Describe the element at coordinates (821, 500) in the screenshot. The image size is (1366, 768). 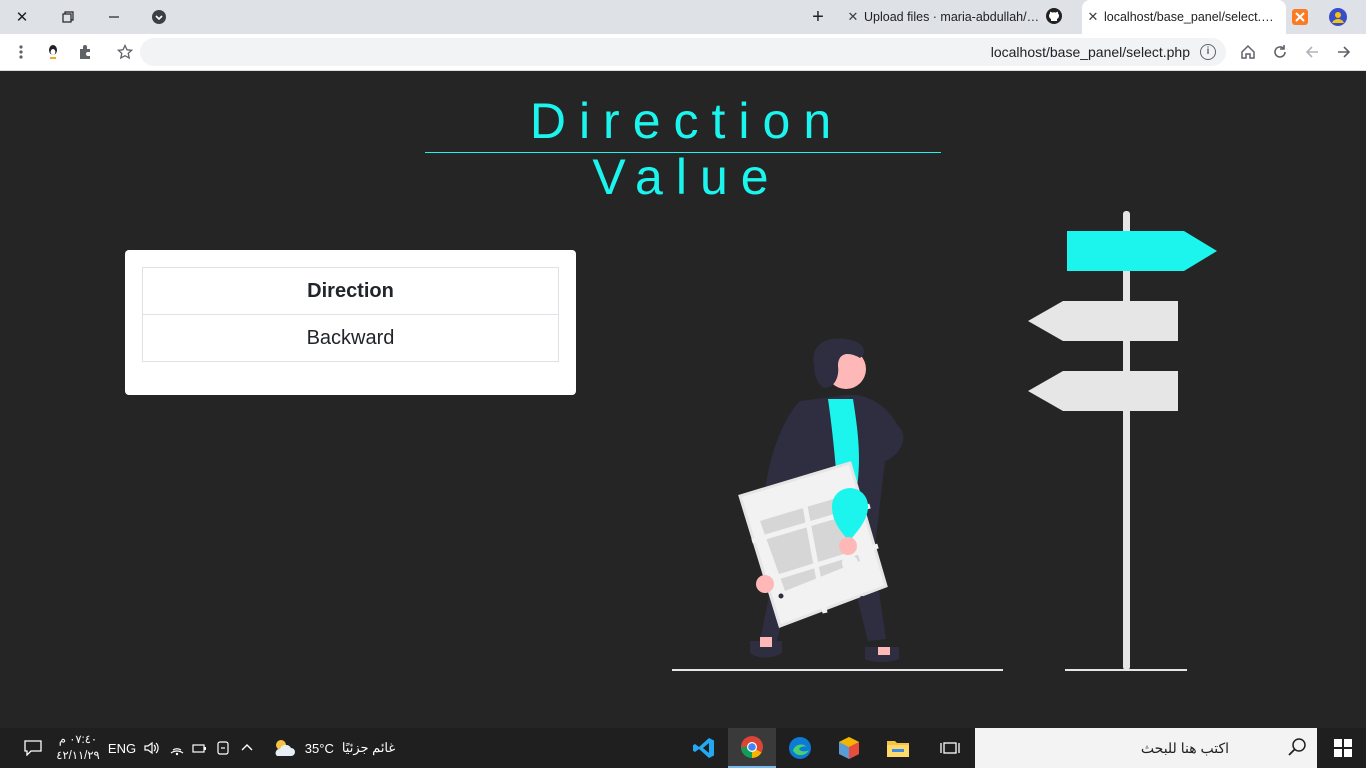
I see `person-figure` at that location.